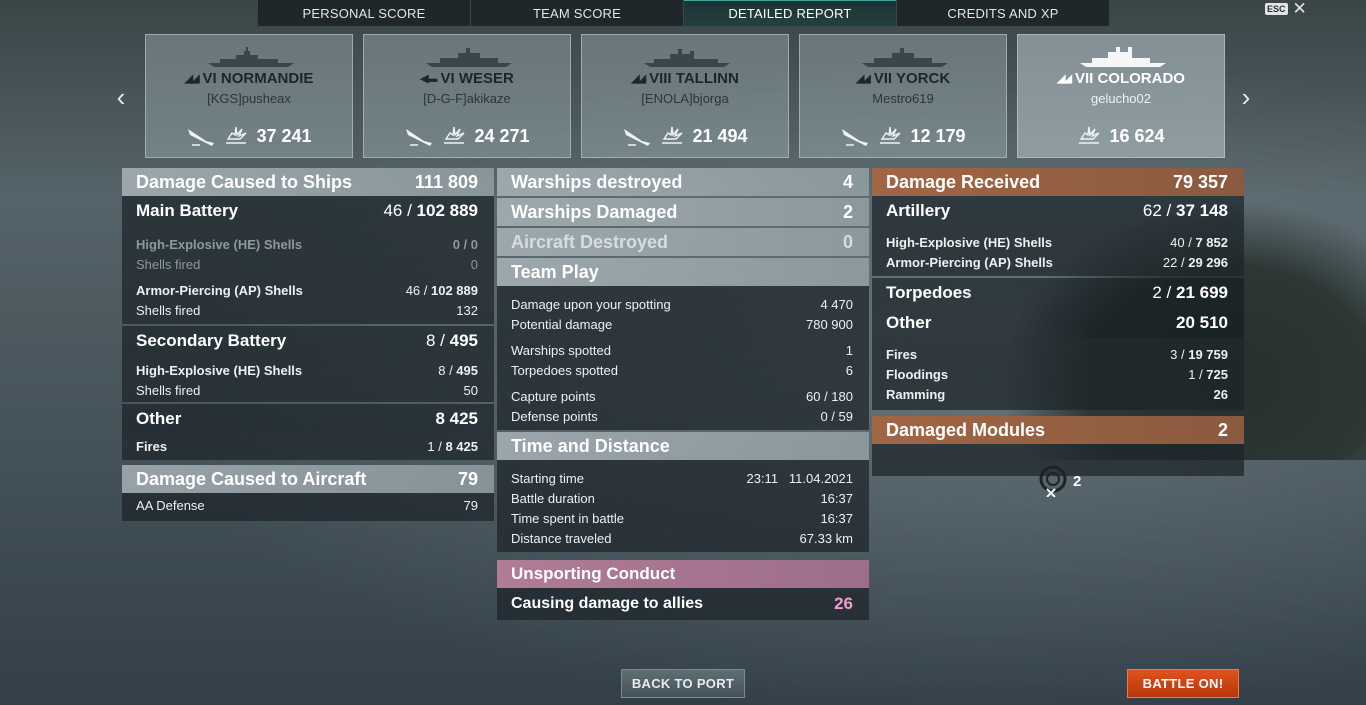  I want to click on ship-card: ◀▬ VI WESER [D-G-F]akikaze 24 271, so click(467, 96).